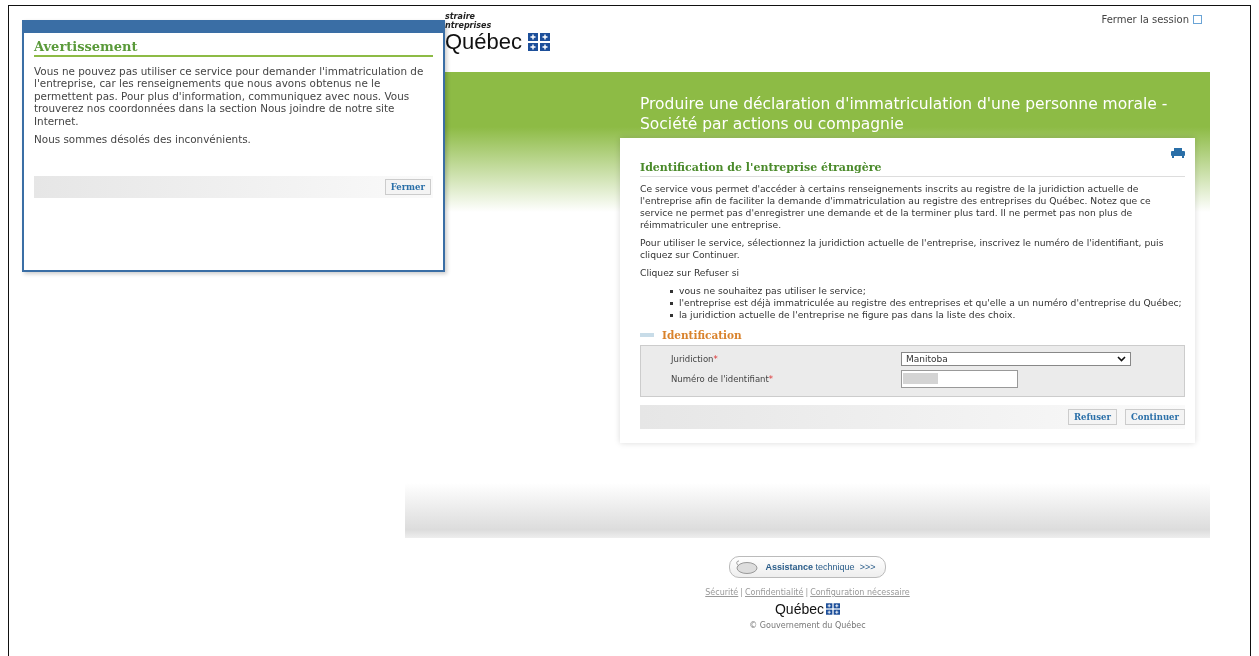 The height and width of the screenshot is (656, 1259). Describe the element at coordinates (902, 249) in the screenshot. I see `paragraph: Pour utiliser le service, sélectionnez la juridiction actuelle de l'entreprise, inscrivez le numéro de l'identifiant, puis cliquez sur Continuer.` at that location.